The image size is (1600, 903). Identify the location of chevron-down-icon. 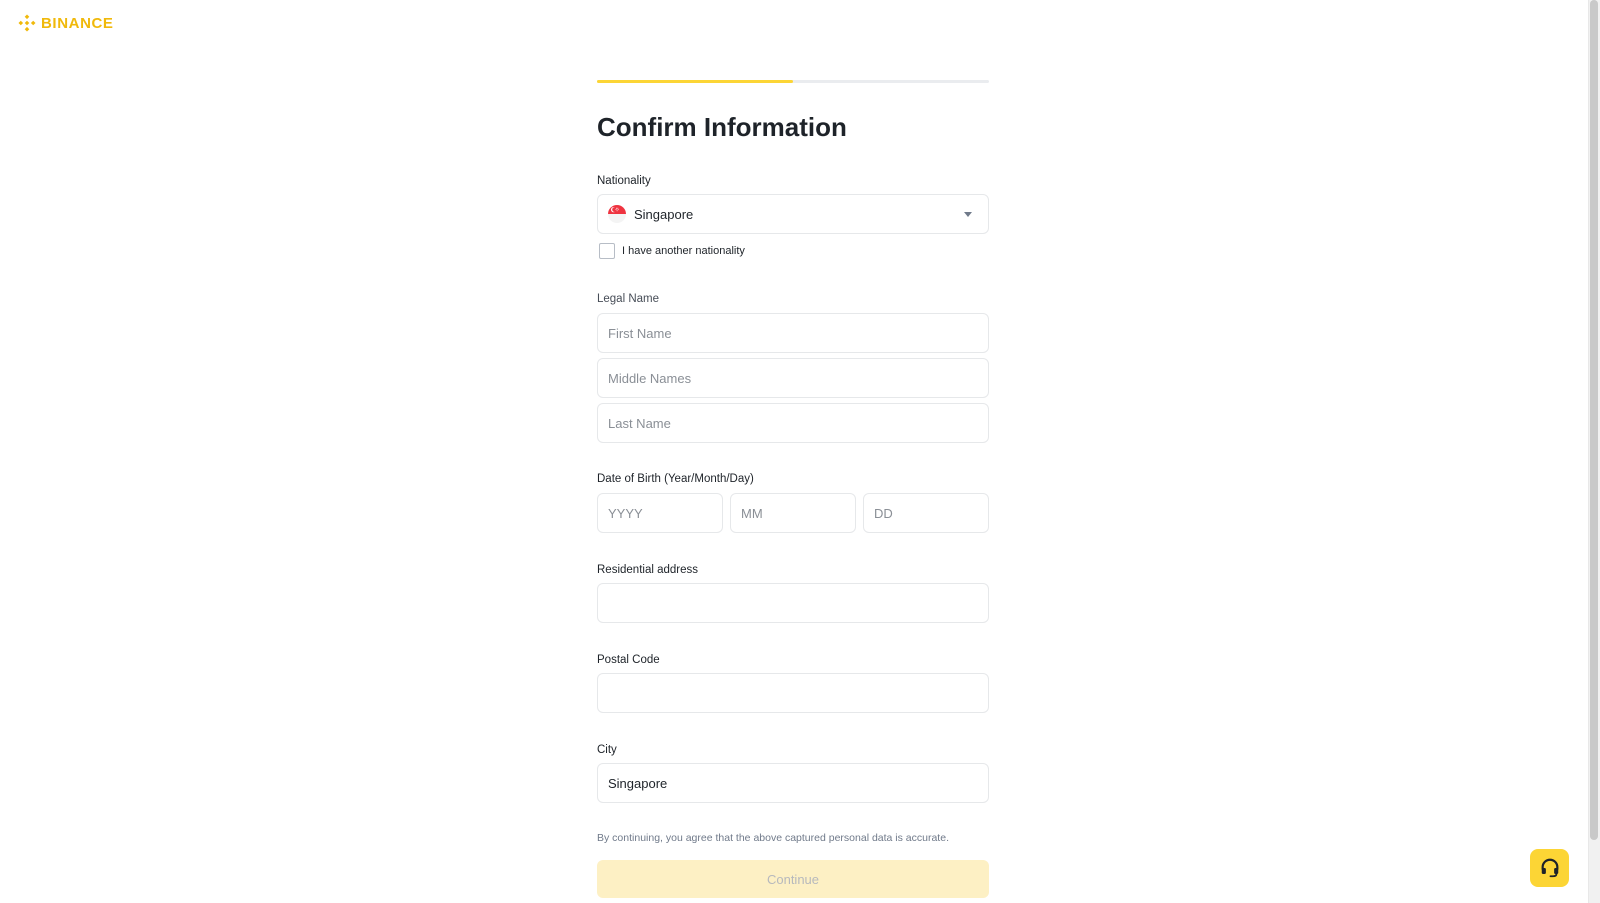
(968, 214).